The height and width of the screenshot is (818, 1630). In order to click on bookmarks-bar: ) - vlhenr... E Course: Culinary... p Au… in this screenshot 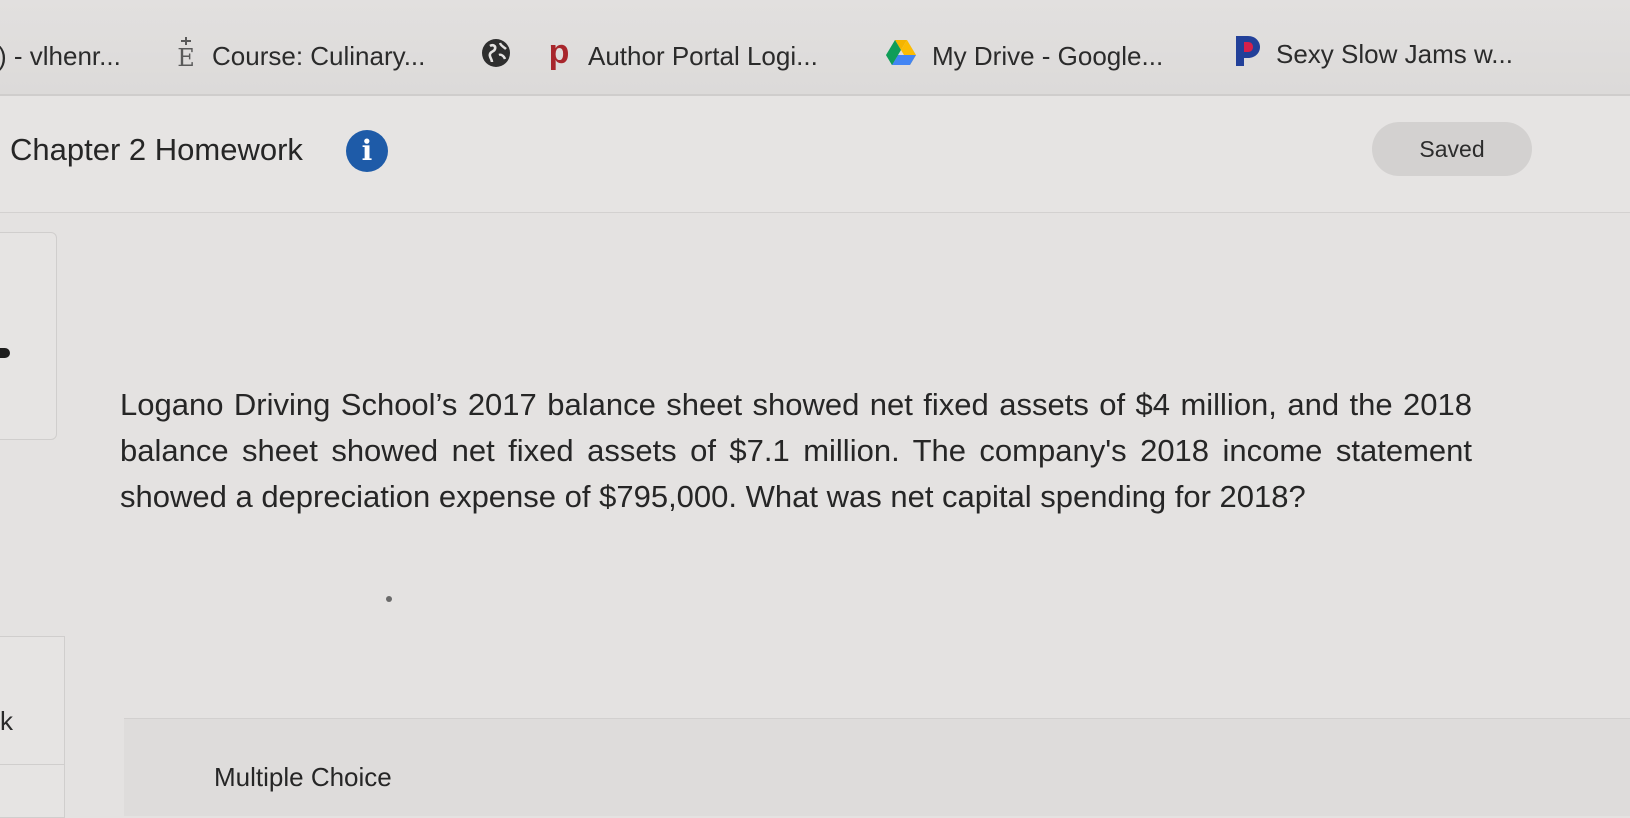, I will do `click(815, 48)`.